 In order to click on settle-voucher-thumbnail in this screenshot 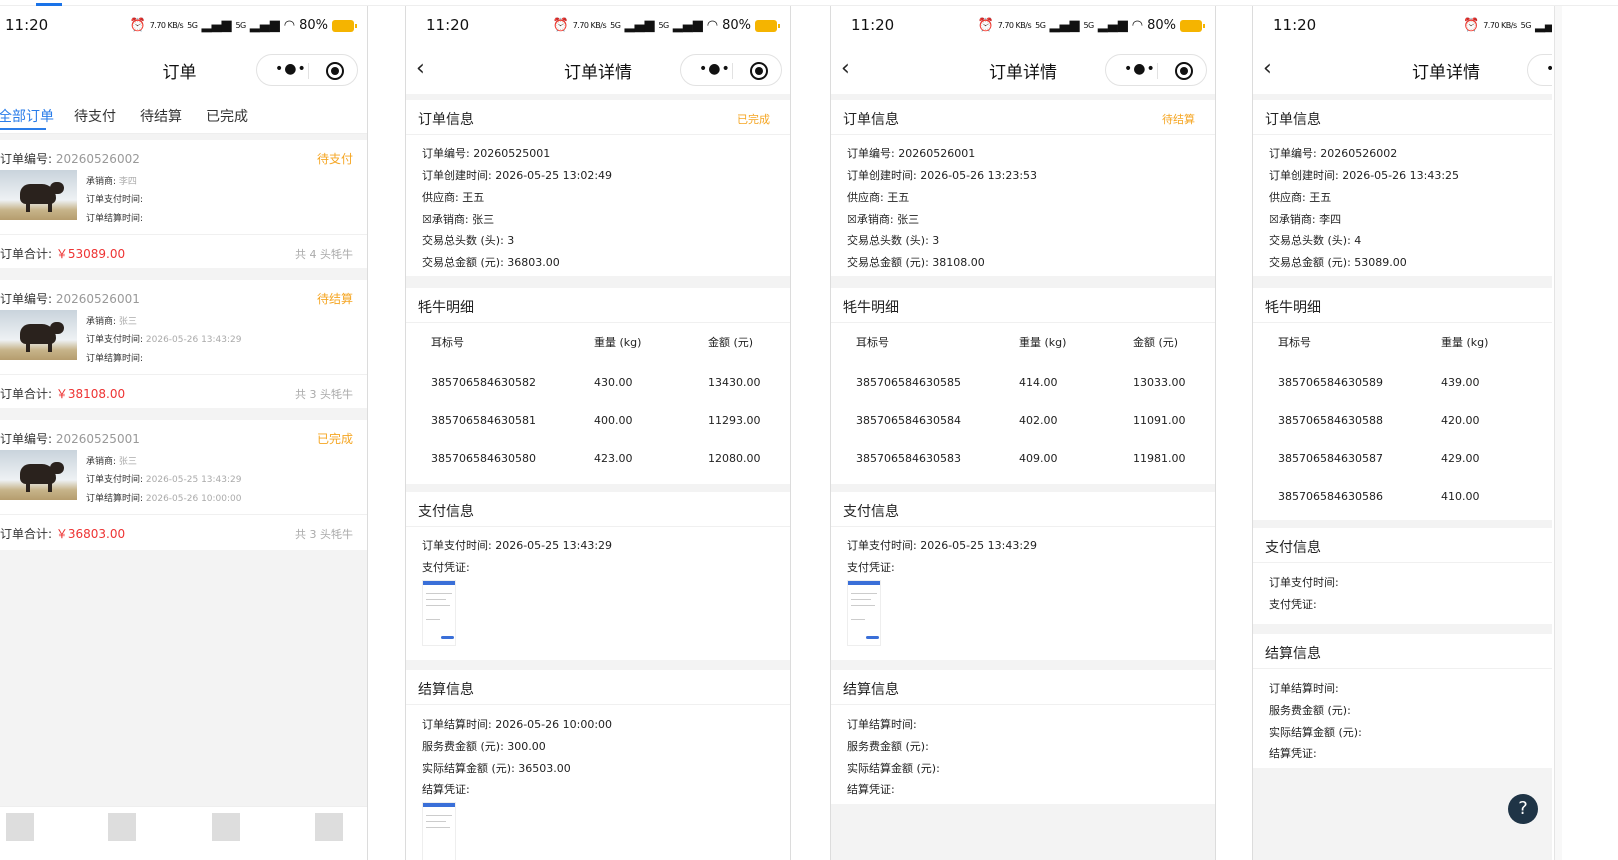, I will do `click(439, 831)`.